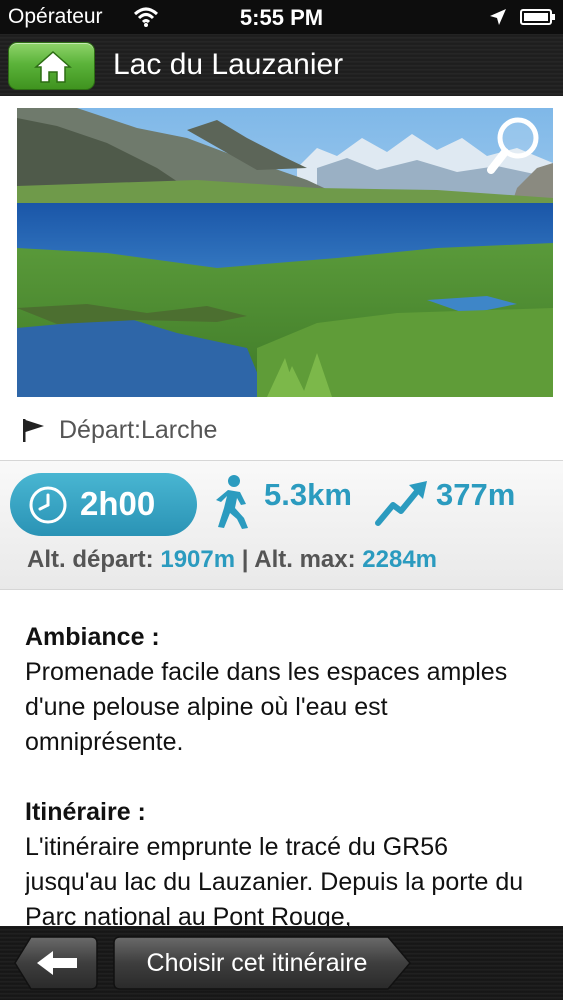 This screenshot has width=563, height=1000. What do you see at coordinates (537, 17) in the screenshot?
I see `battery-icon` at bounding box center [537, 17].